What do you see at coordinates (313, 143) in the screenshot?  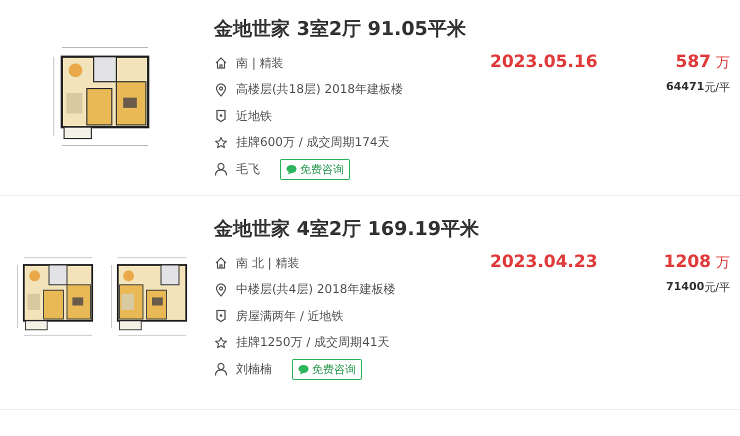 I see `feature-text: 挂牌600万 / 成交周期174天` at bounding box center [313, 143].